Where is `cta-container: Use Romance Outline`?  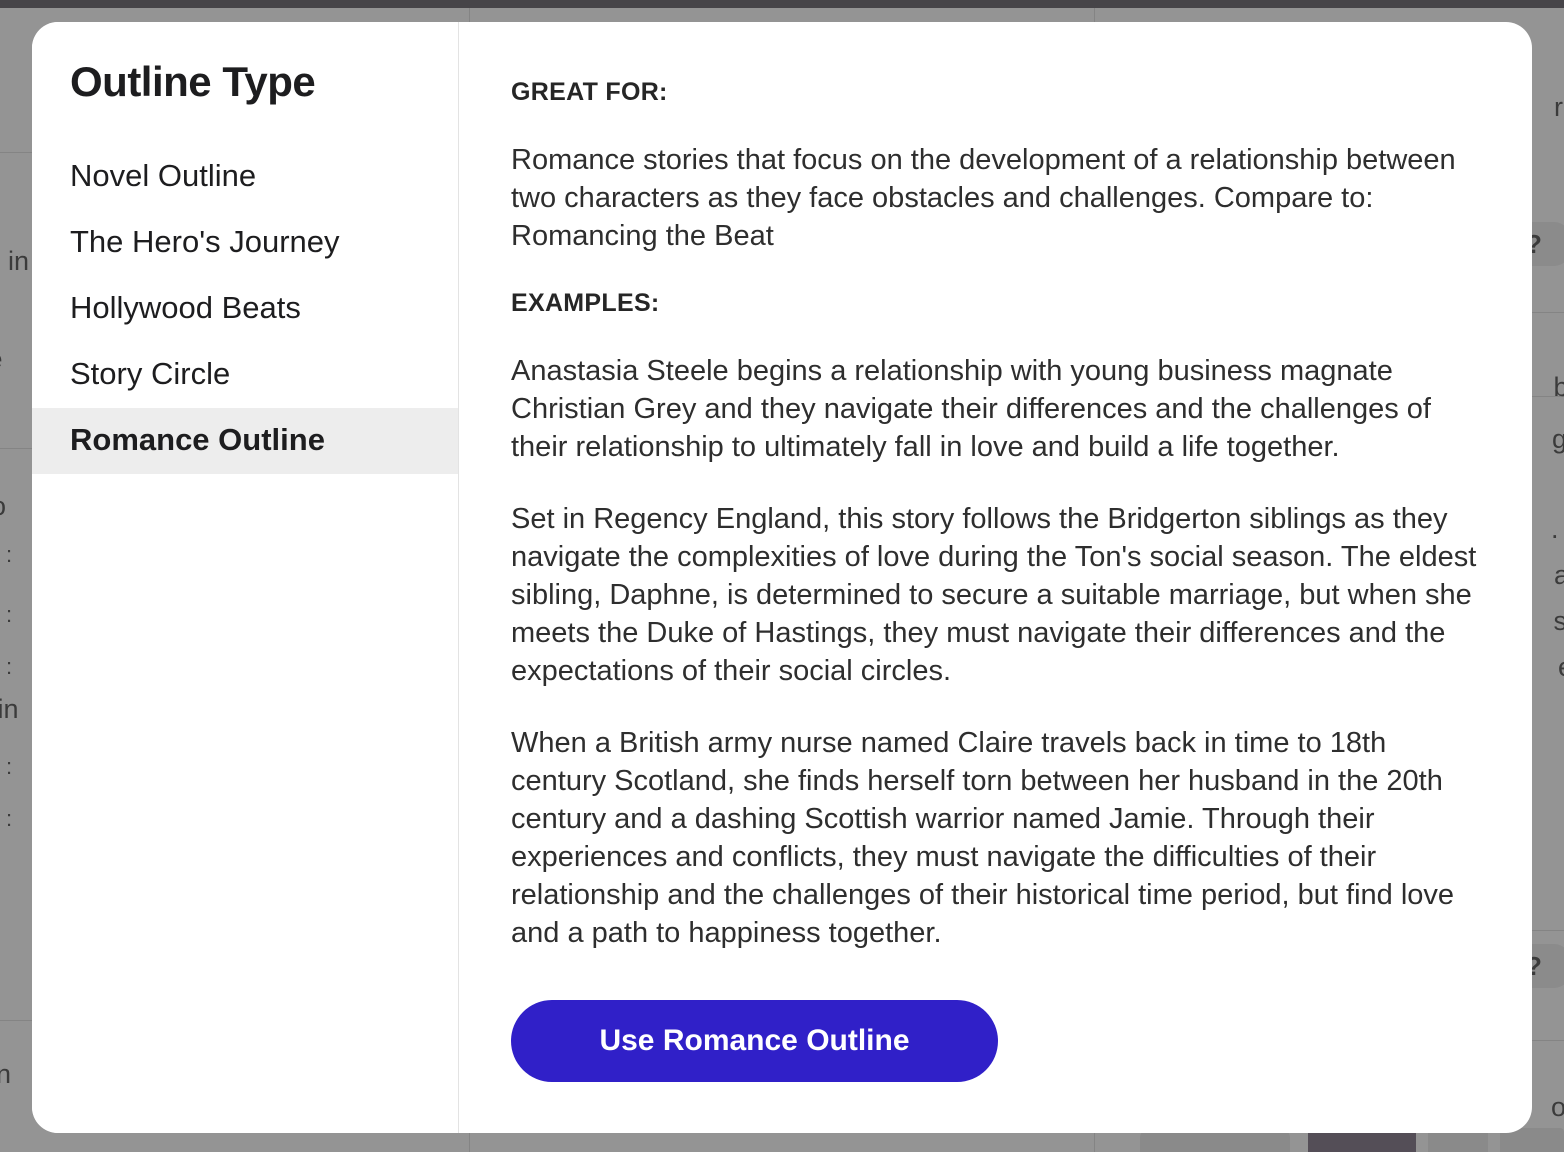 cta-container: Use Romance Outline is located at coordinates (998, 1061).